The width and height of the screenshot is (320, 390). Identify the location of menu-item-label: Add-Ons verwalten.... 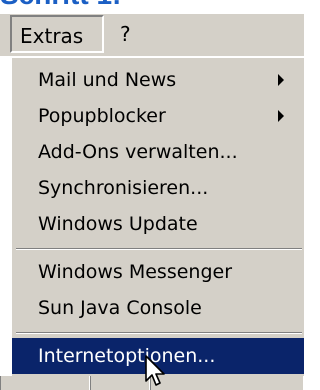
(138, 152).